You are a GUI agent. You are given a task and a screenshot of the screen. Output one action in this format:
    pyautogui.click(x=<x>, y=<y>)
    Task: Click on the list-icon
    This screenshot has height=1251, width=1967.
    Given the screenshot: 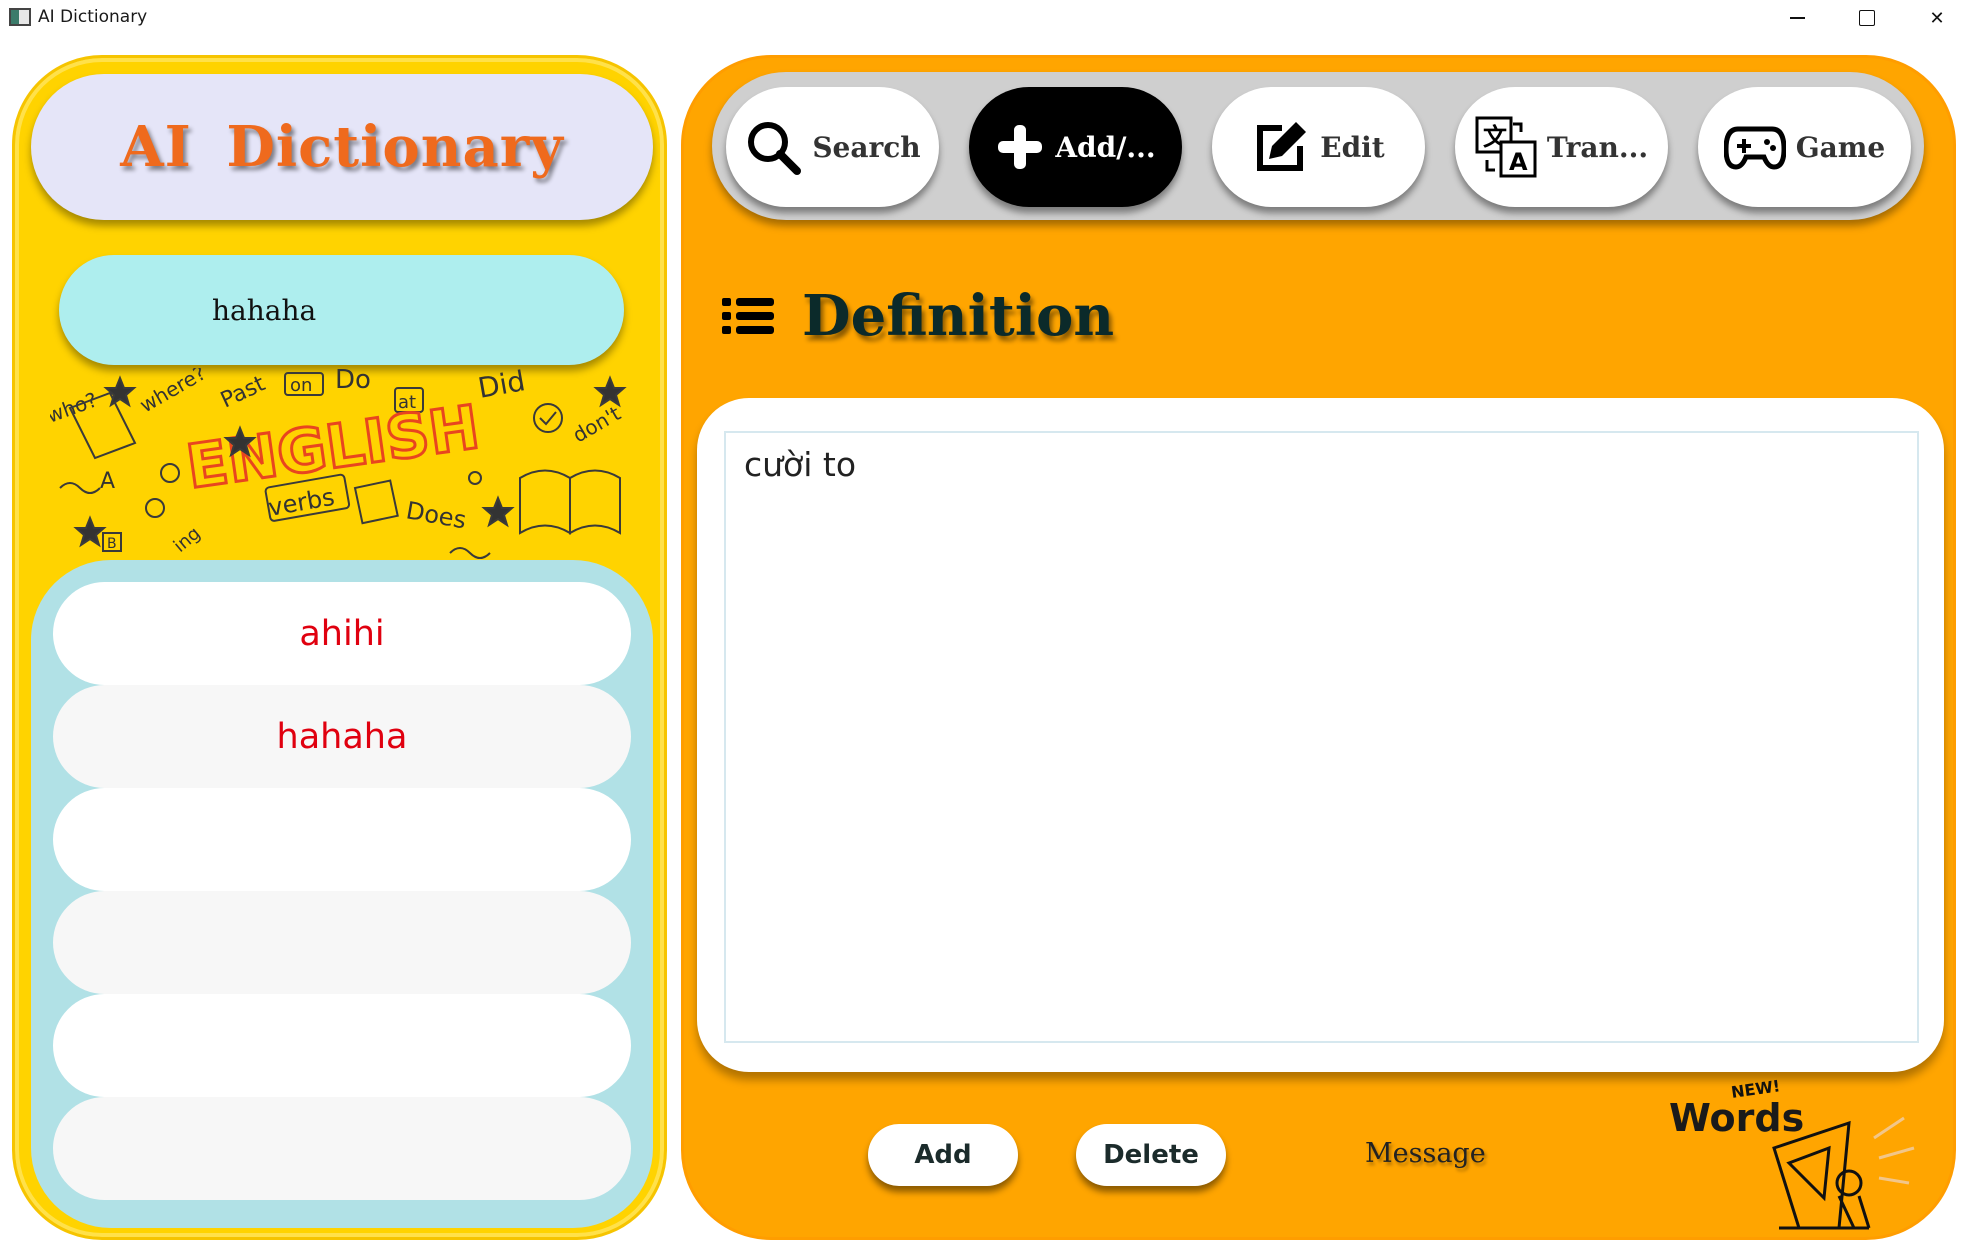 What is the action you would take?
    pyautogui.click(x=748, y=316)
    